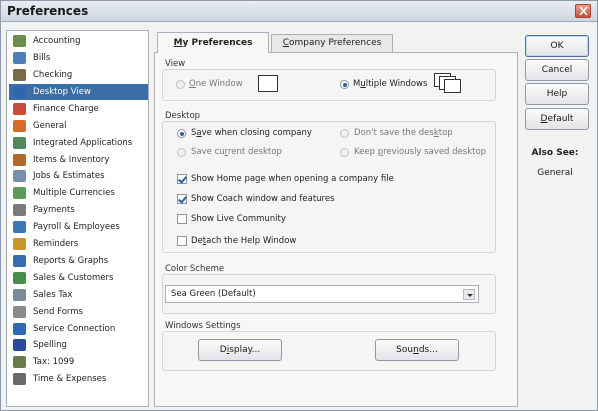 This screenshot has width=598, height=411. What do you see at coordinates (219, 84) in the screenshot?
I see `one-window-text: ne Window` at bounding box center [219, 84].